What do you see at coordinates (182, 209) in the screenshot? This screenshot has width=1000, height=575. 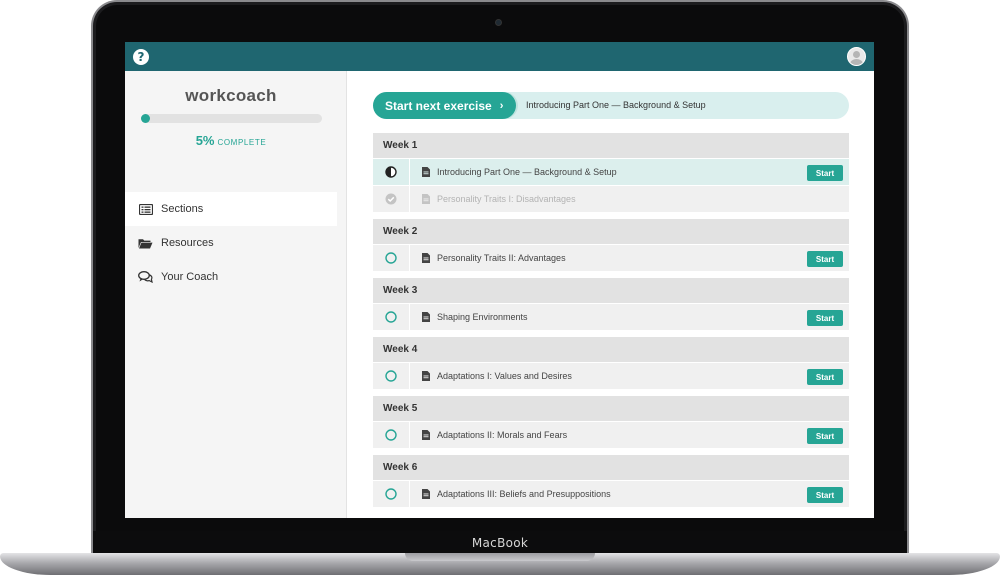 I see `sidebar-item-label: Sections` at bounding box center [182, 209].